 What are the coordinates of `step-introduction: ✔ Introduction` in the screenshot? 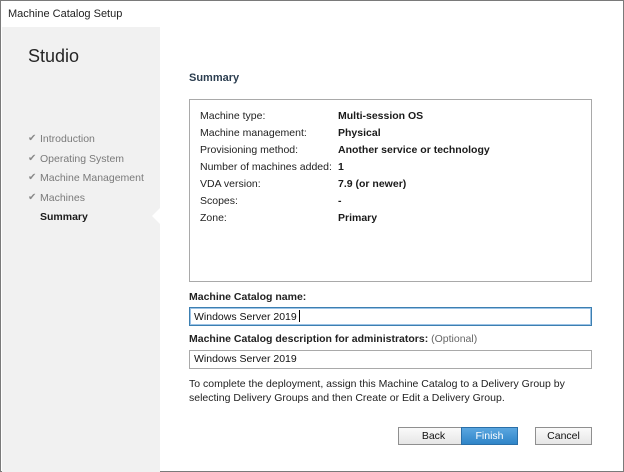 It's located at (86, 142).